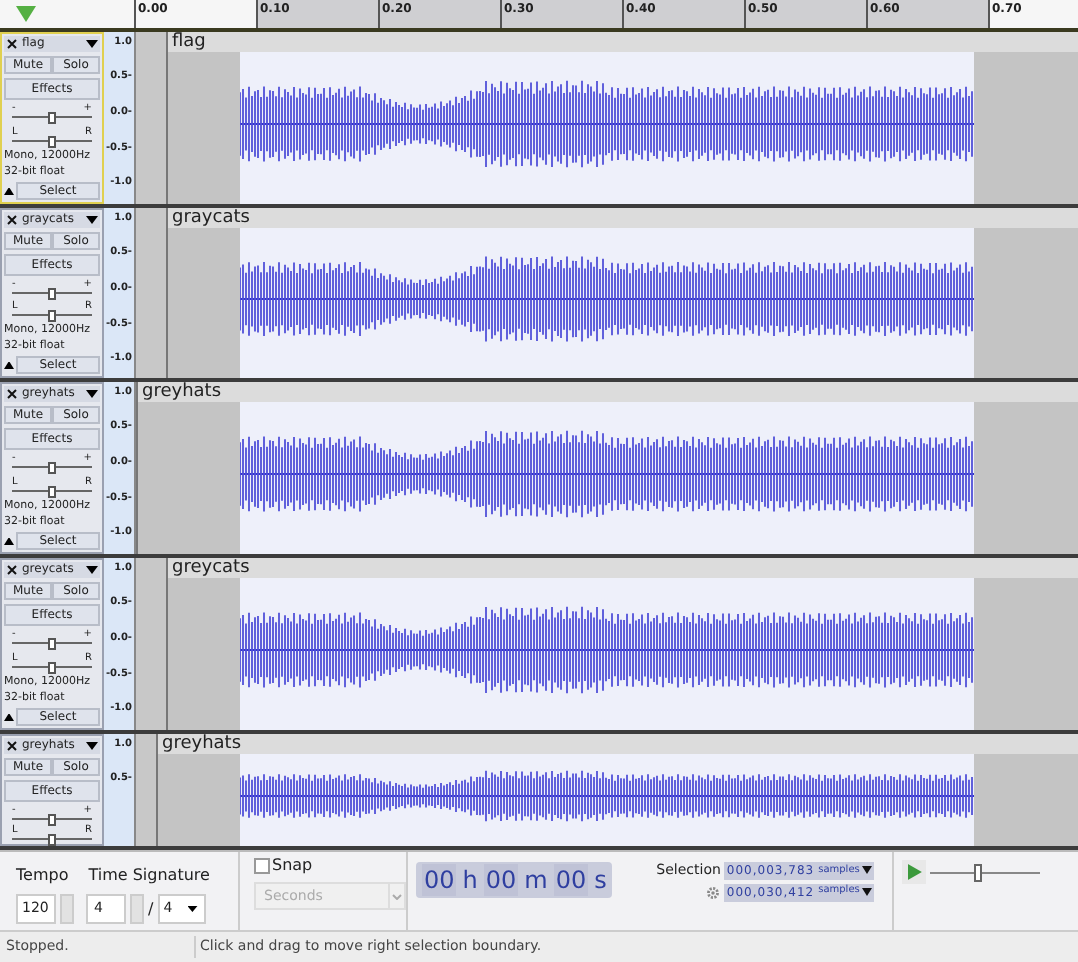 The width and height of the screenshot is (1078, 962). What do you see at coordinates (623, 42) in the screenshot?
I see `clip-name: flag` at bounding box center [623, 42].